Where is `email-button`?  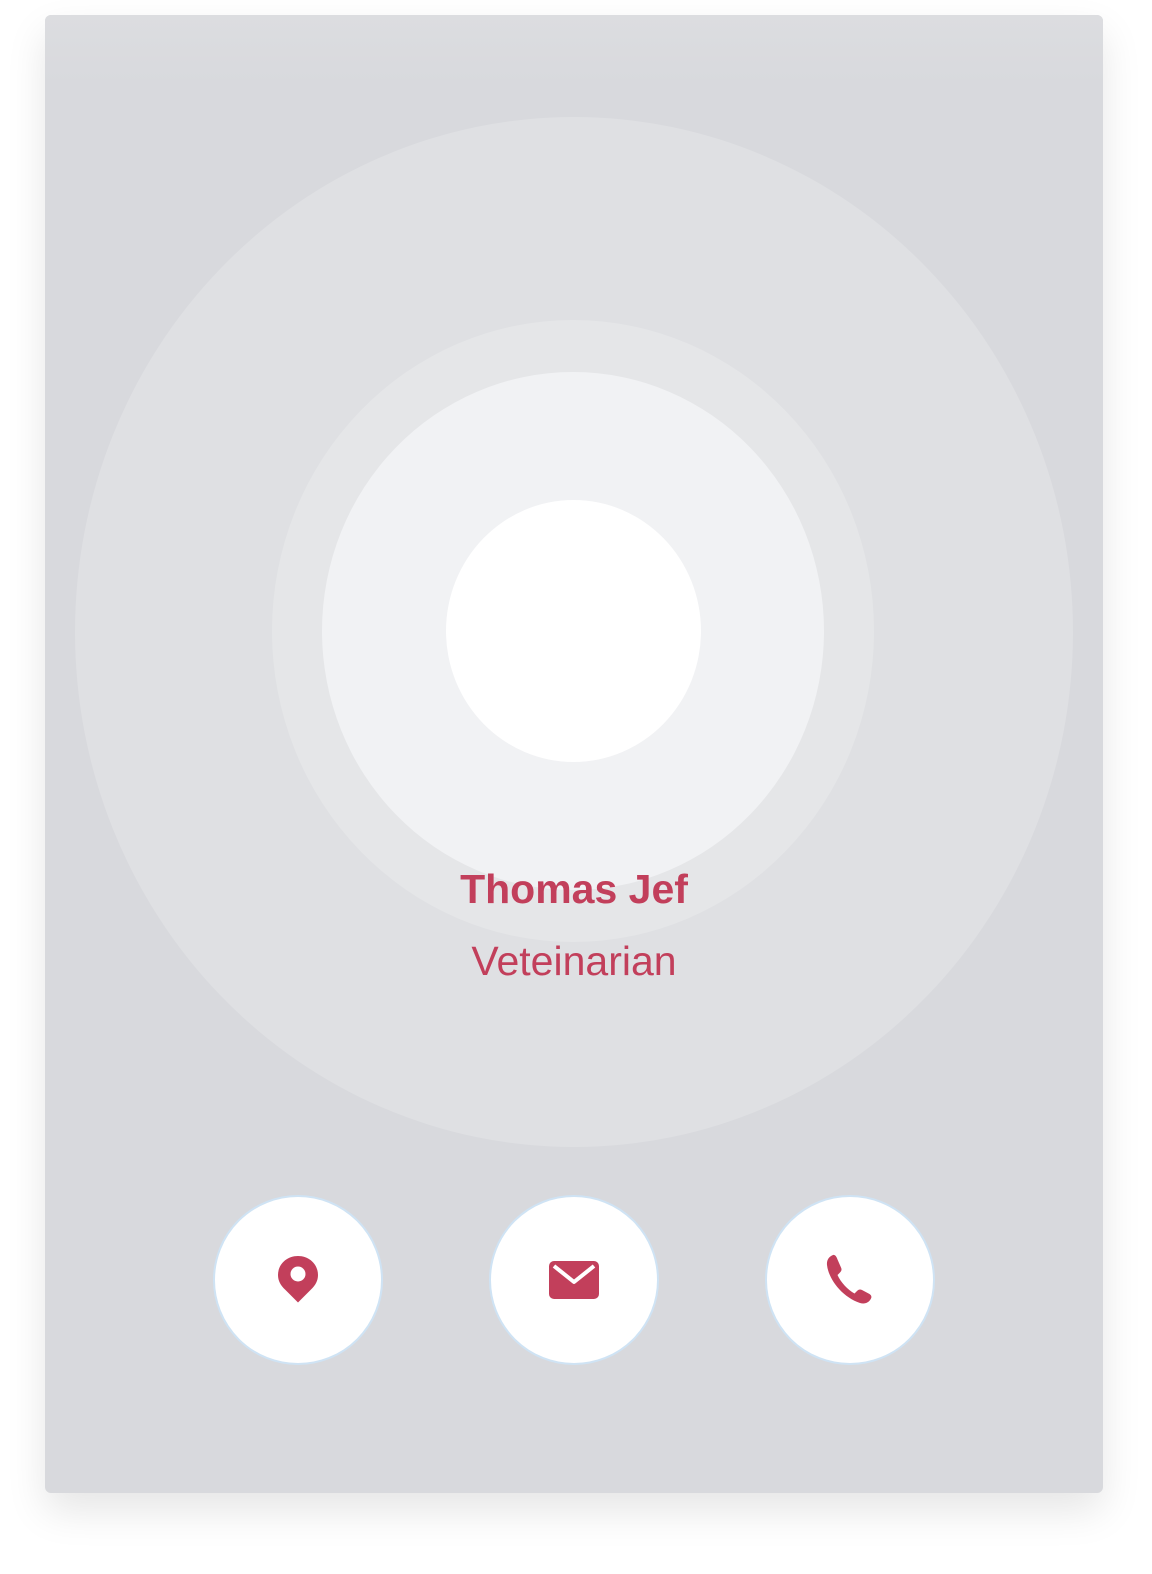 email-button is located at coordinates (574, 1280).